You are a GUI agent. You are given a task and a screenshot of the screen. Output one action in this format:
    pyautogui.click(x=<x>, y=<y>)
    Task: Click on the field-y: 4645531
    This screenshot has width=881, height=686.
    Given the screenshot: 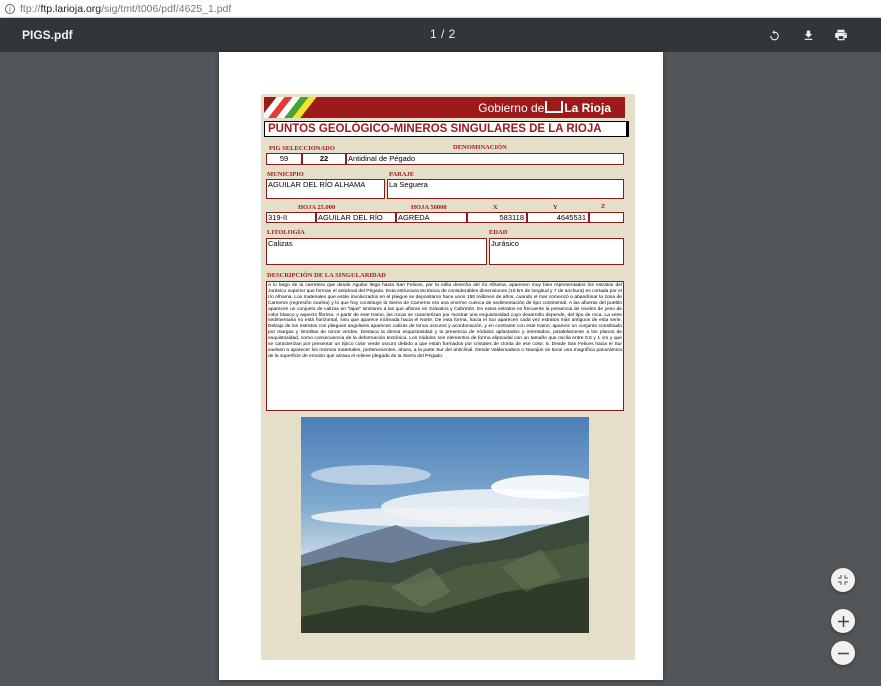 What is the action you would take?
    pyautogui.click(x=558, y=217)
    